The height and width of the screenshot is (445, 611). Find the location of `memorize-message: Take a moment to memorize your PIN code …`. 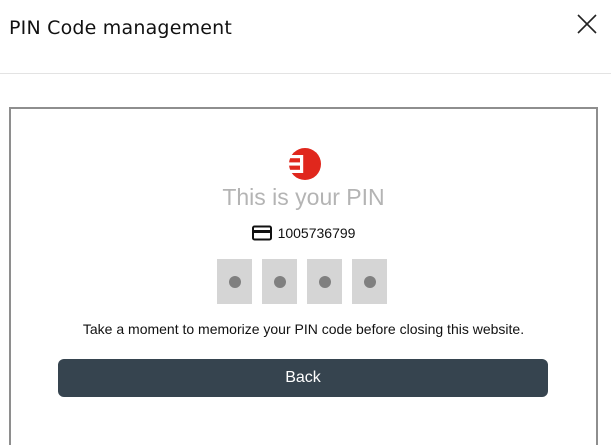

memorize-message: Take a moment to memorize your PIN code … is located at coordinates (303, 329).